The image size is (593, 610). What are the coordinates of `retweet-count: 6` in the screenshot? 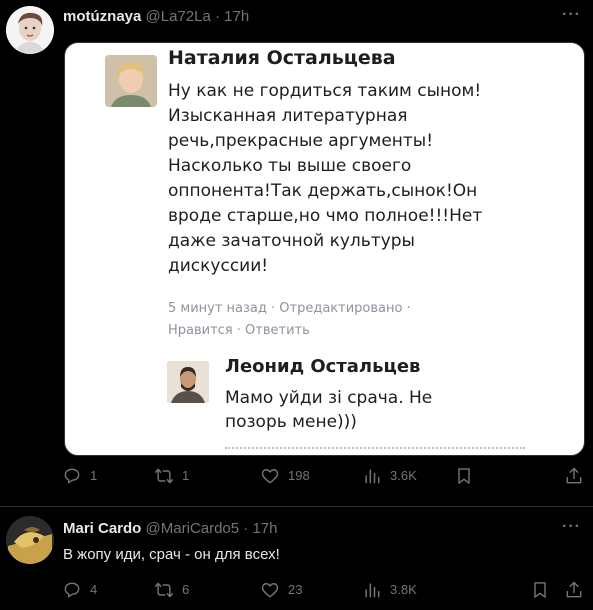 It's located at (186, 589).